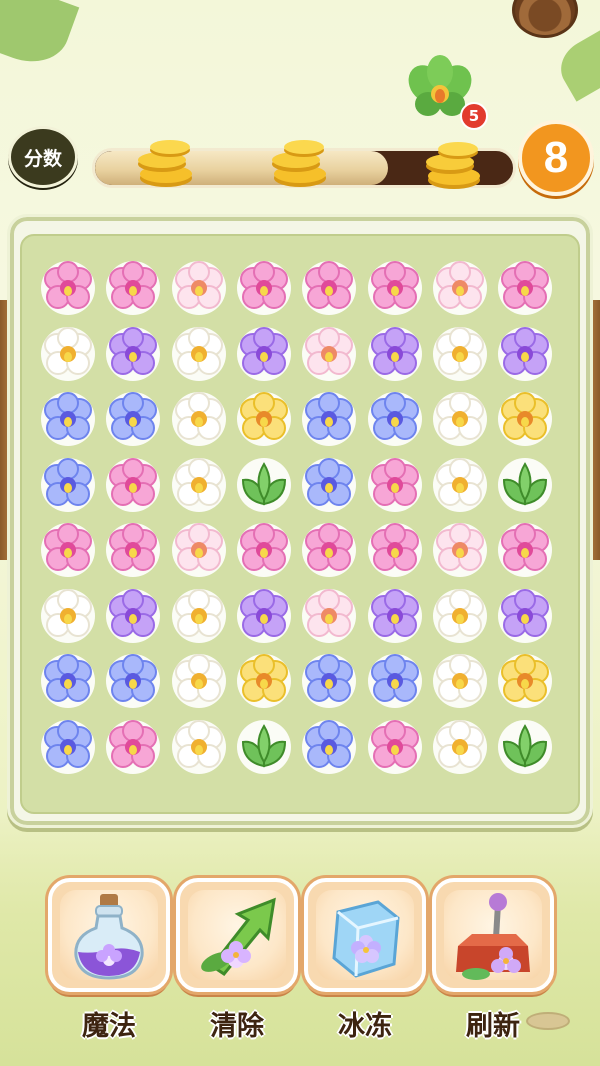 This screenshot has width=600, height=1066. What do you see at coordinates (474, 116) in the screenshot?
I see `target-count-badge: 5` at bounding box center [474, 116].